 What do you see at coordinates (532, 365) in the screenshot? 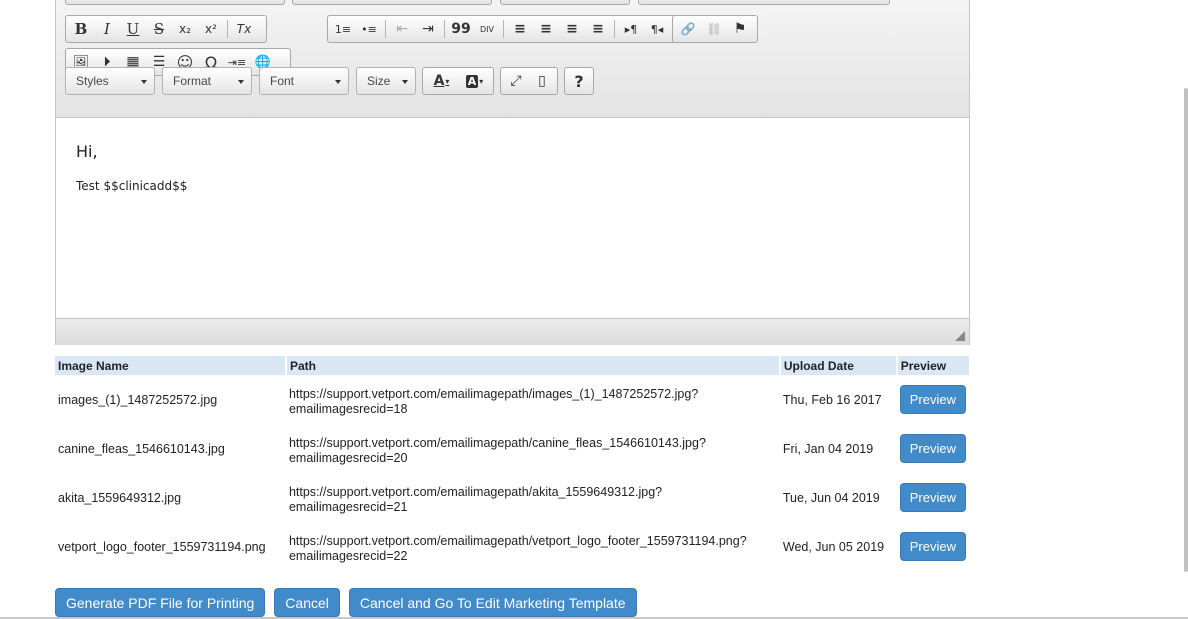
I see `column-header-path: Path` at bounding box center [532, 365].